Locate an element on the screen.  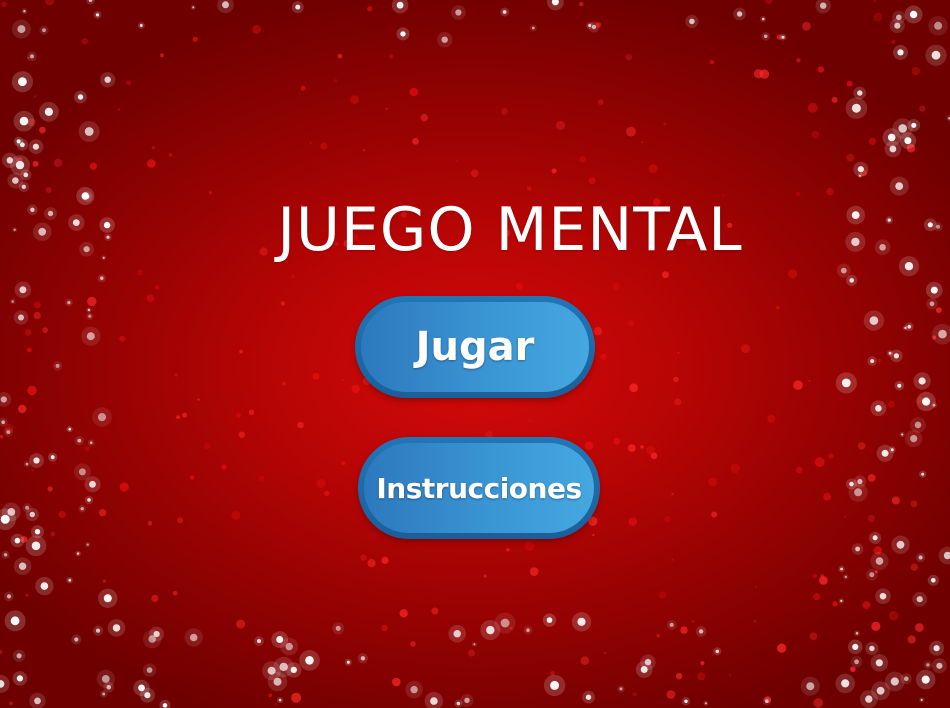
play-button: Jugar is located at coordinates (475, 347).